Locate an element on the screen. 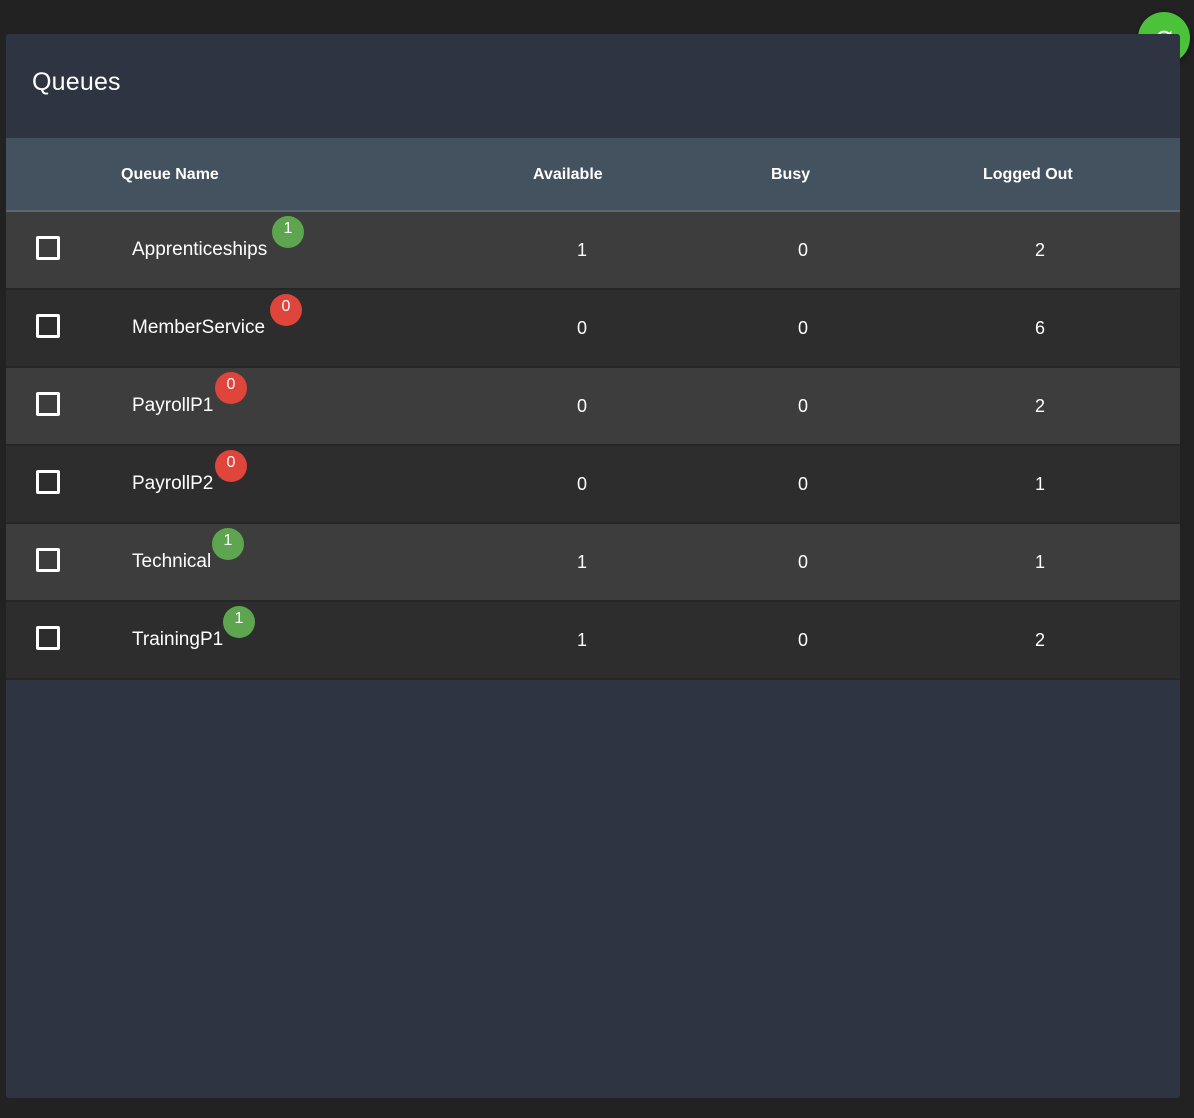 This screenshot has height=1118, width=1194. table-row: Technical 1 1 0 1 is located at coordinates (593, 563).